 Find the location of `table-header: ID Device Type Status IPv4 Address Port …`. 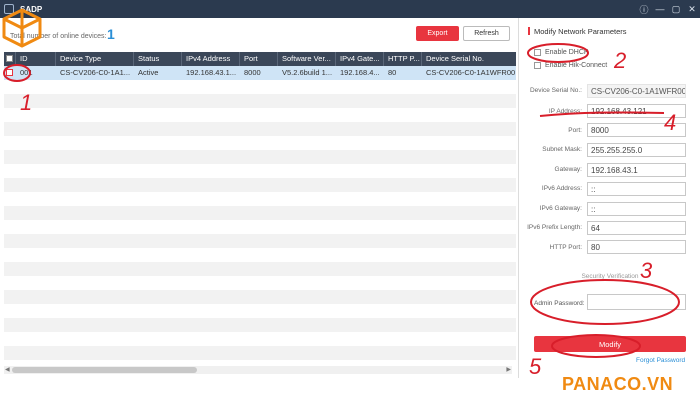

table-header: ID Device Type Status IPv4 Address Port … is located at coordinates (260, 59).